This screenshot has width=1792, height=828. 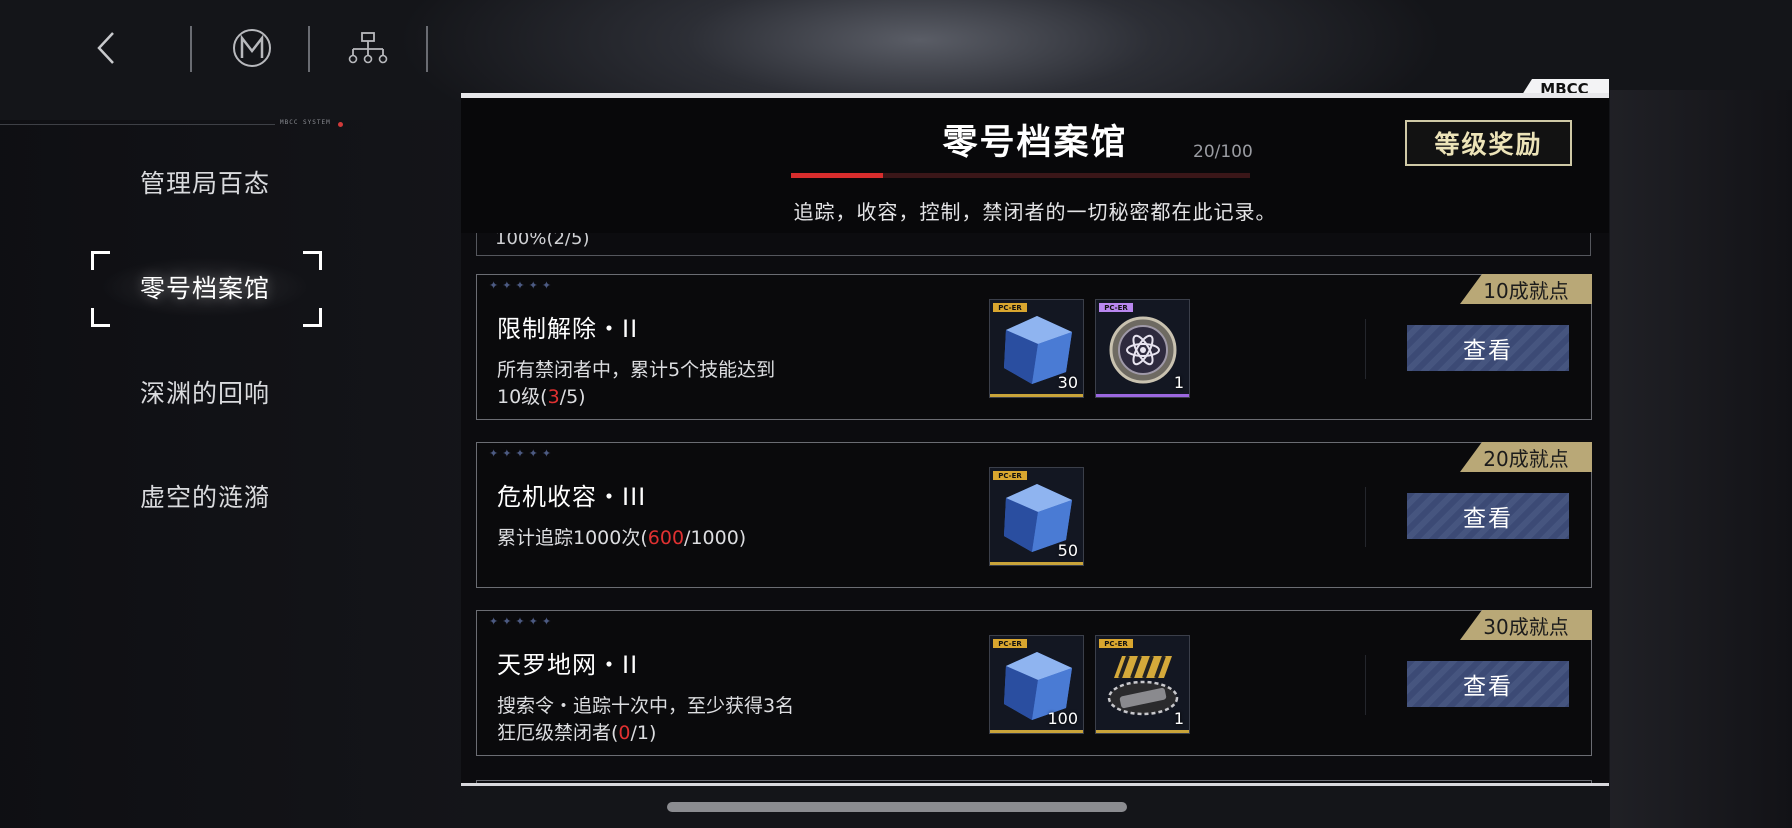 I want to click on achievement-description: 搜索令・追踪十次中，至少获得3名 狂厄级禁闭者(0/1), so click(x=697, y=720).